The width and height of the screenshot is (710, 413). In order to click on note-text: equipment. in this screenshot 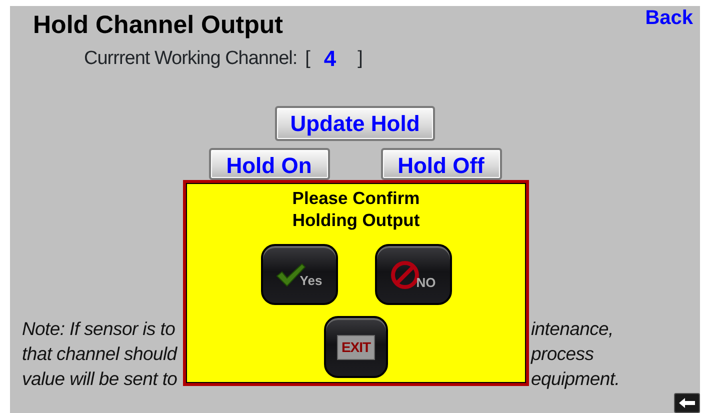, I will do `click(575, 379)`.